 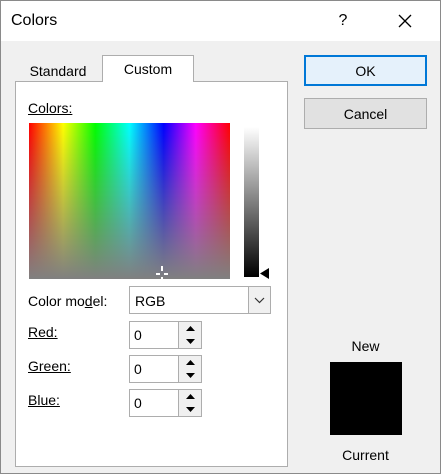 I want to click on help-button: ?, so click(x=343, y=21).